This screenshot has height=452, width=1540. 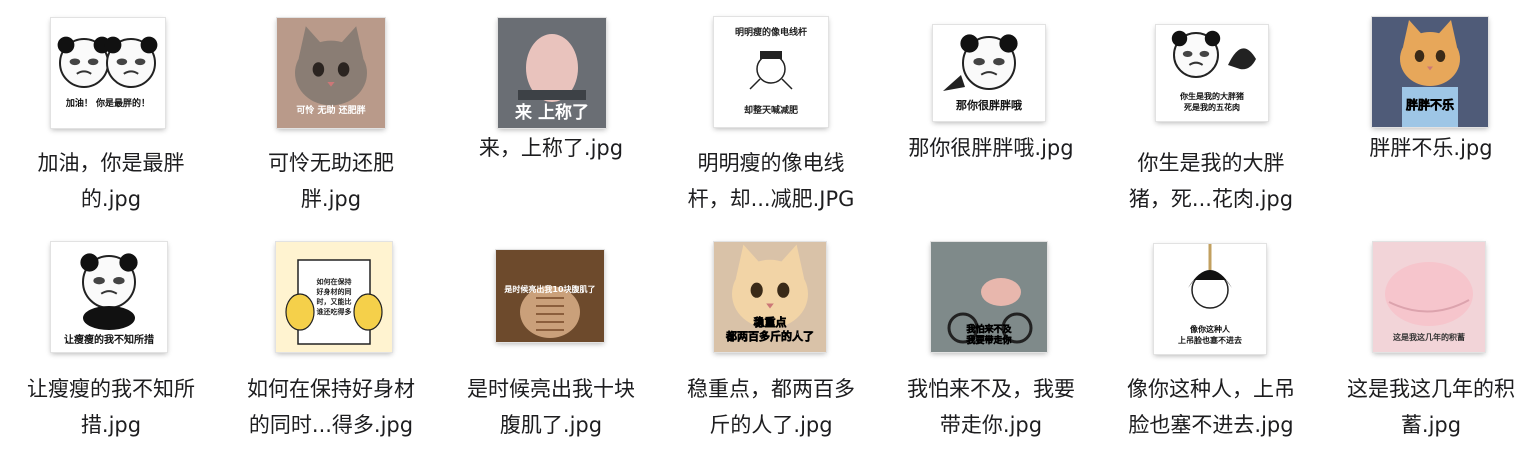 I want to click on cartoon-hair, so click(x=771, y=55).